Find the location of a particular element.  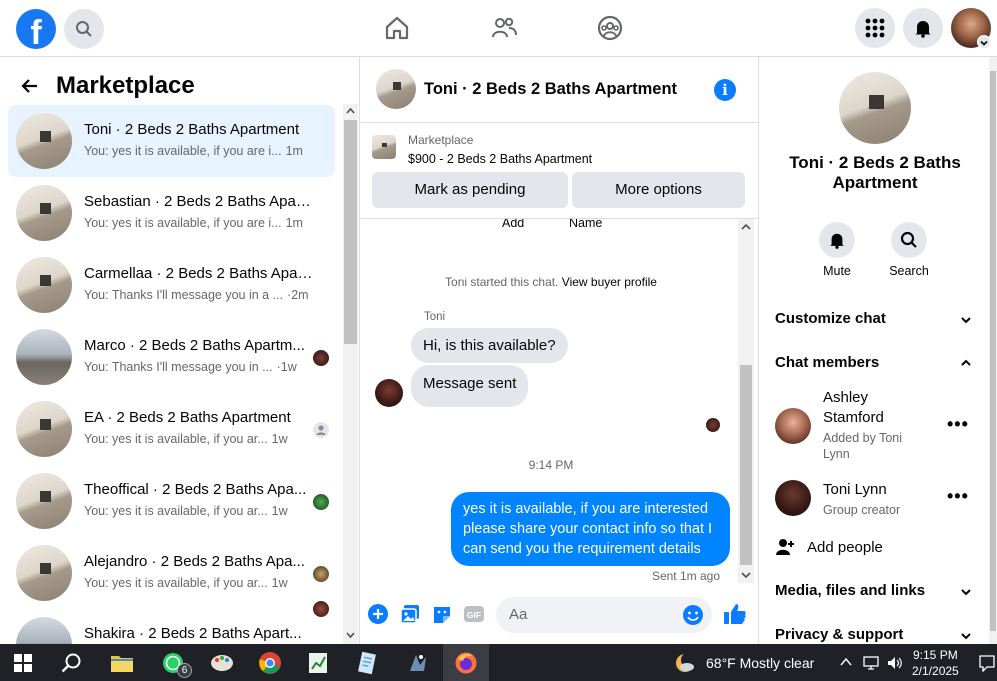

member-subtitle: Group creator is located at coordinates (862, 510).